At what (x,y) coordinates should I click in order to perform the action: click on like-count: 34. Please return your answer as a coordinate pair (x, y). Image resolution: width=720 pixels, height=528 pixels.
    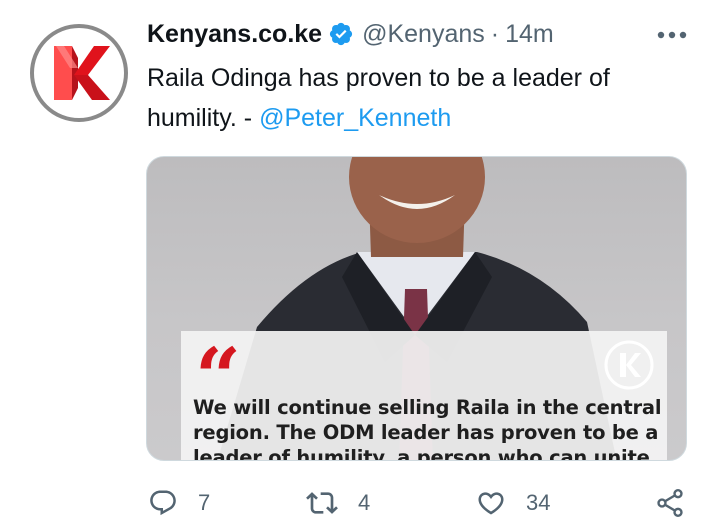
    Looking at the image, I should click on (538, 502).